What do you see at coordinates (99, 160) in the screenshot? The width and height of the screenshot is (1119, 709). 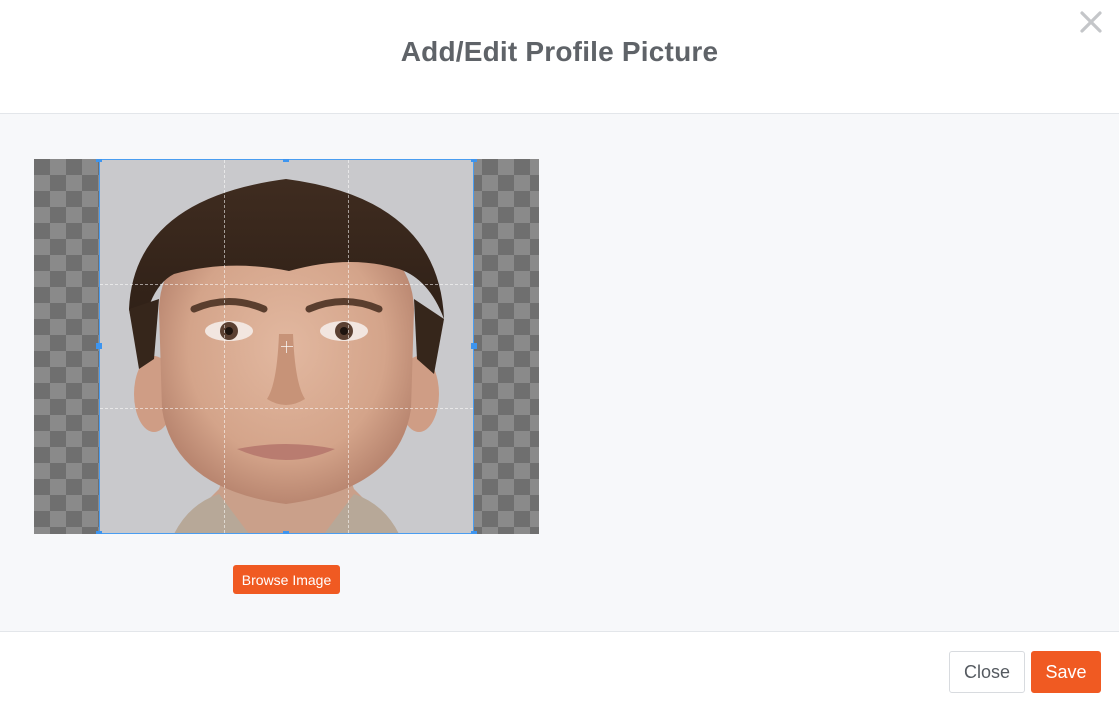 I see `crop-handle-nw` at bounding box center [99, 160].